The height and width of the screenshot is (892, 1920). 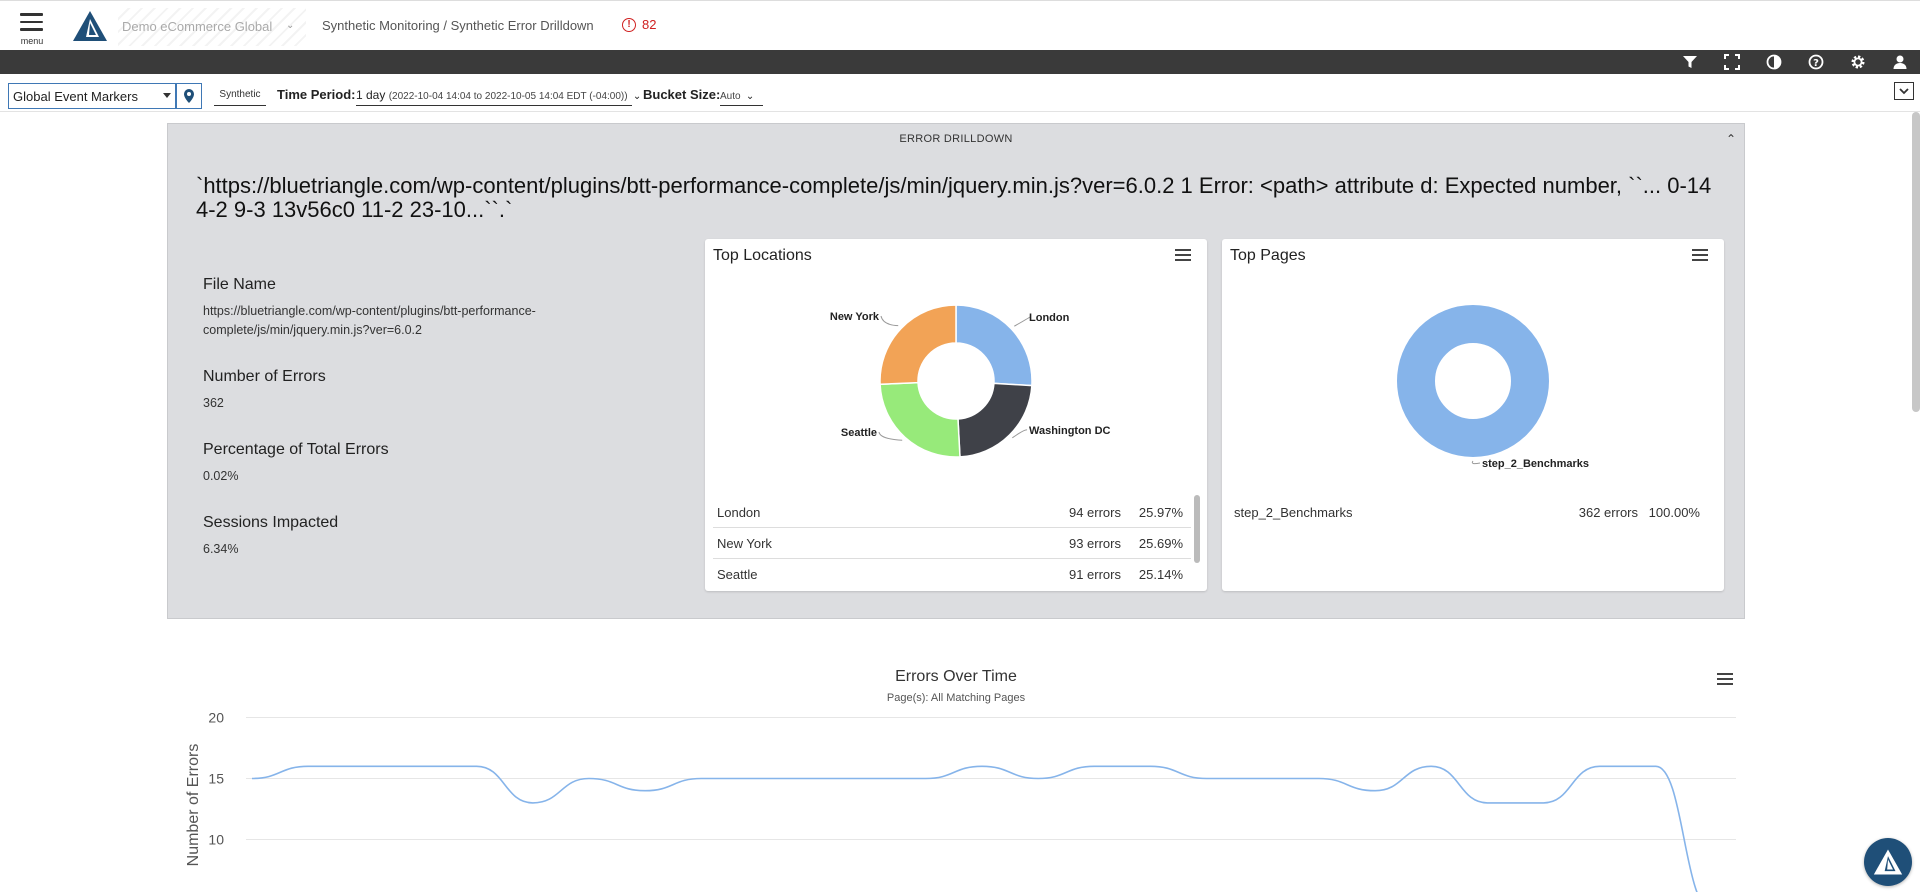 I want to click on filter-icon, so click(x=1690, y=62).